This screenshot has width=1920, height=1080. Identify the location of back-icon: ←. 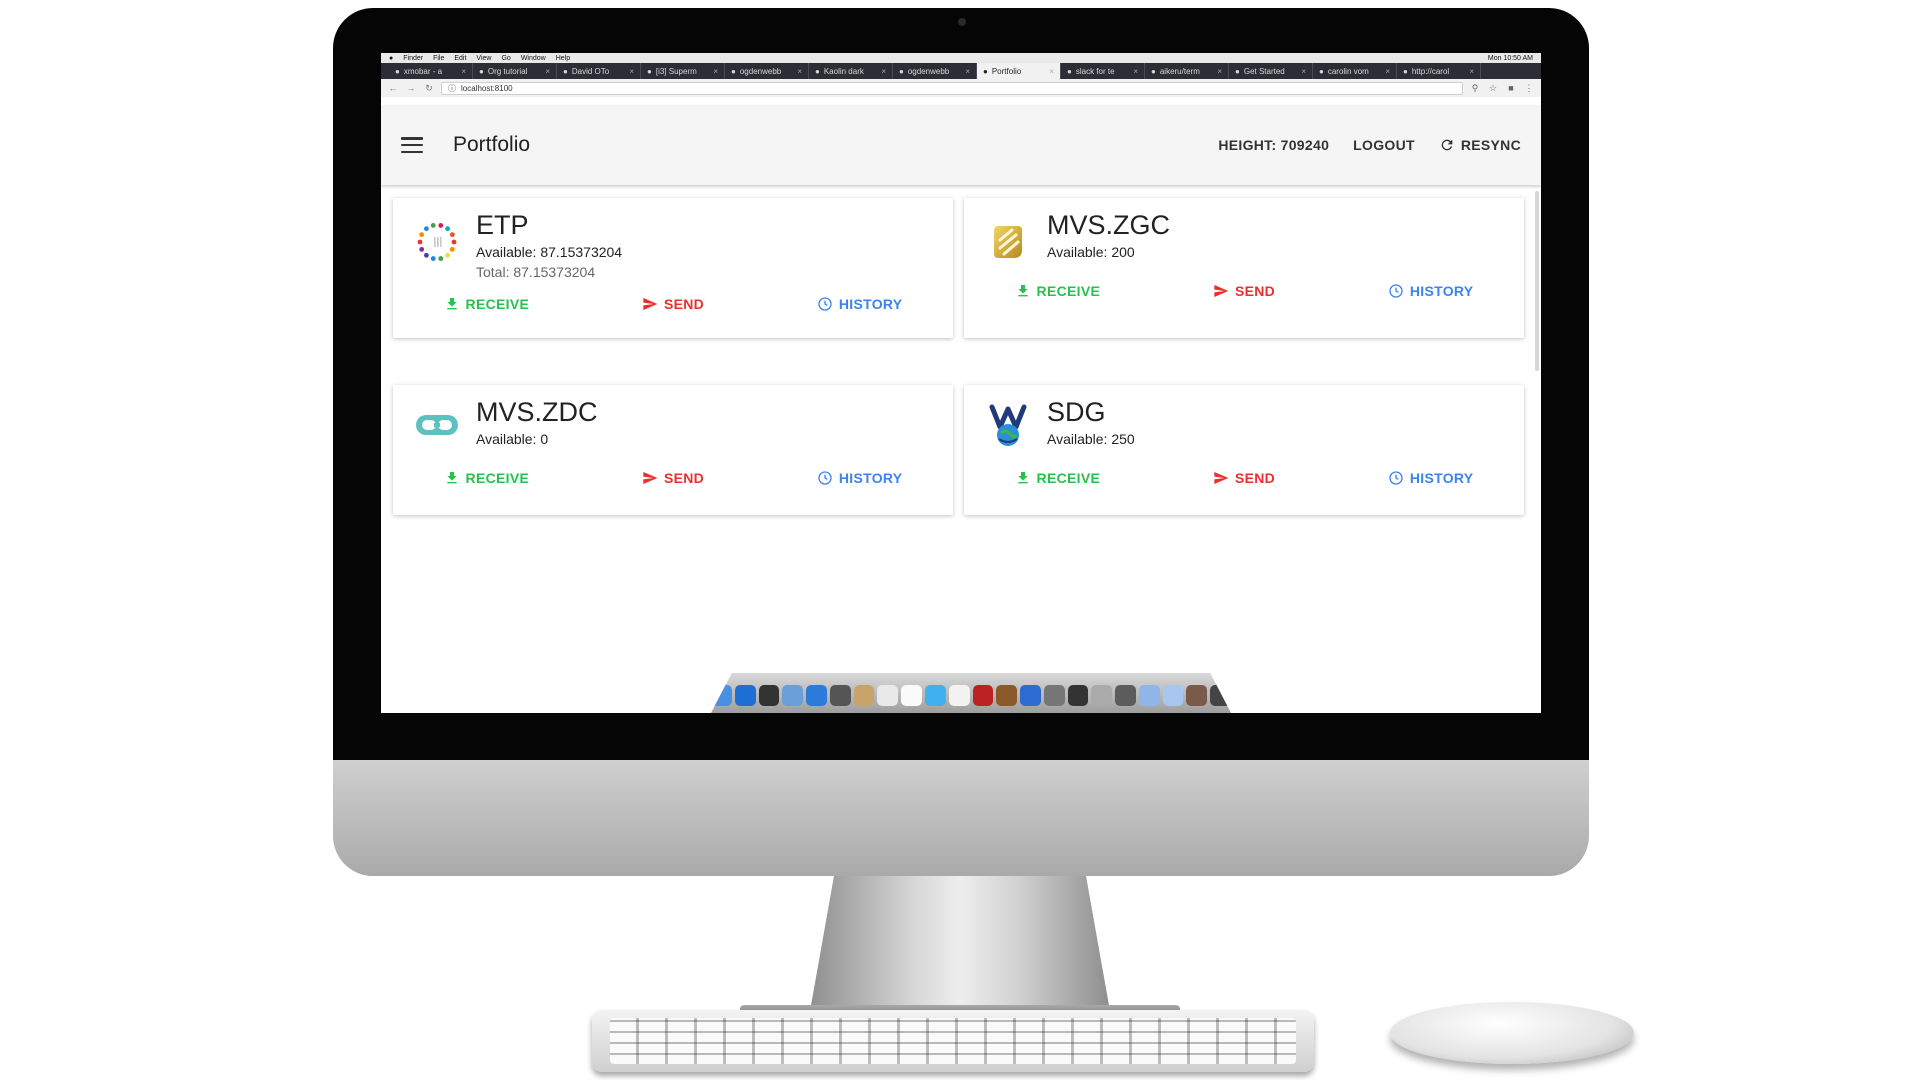
(393, 88).